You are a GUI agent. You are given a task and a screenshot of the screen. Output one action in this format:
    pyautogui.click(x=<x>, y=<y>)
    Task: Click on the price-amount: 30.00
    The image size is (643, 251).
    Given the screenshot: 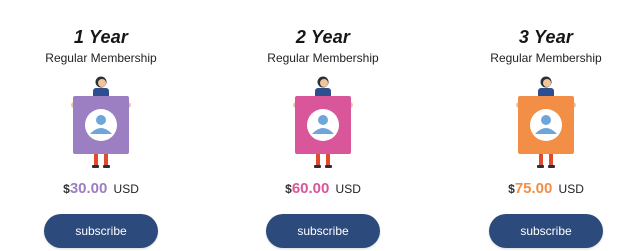 What is the action you would take?
    pyautogui.click(x=88, y=188)
    